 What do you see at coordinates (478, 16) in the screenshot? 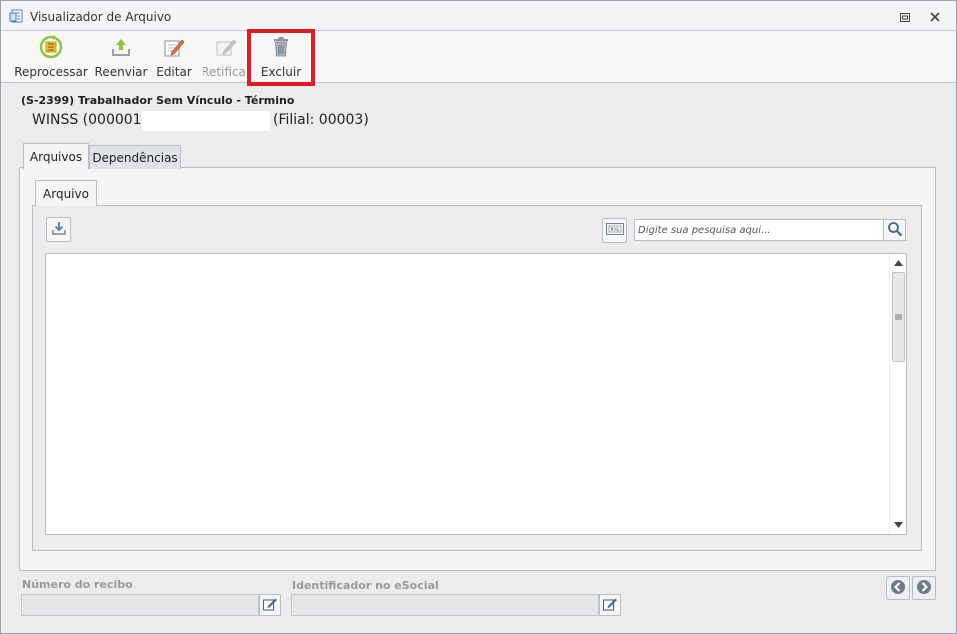
I see `title-bar: Visualizador de Arquivo` at bounding box center [478, 16].